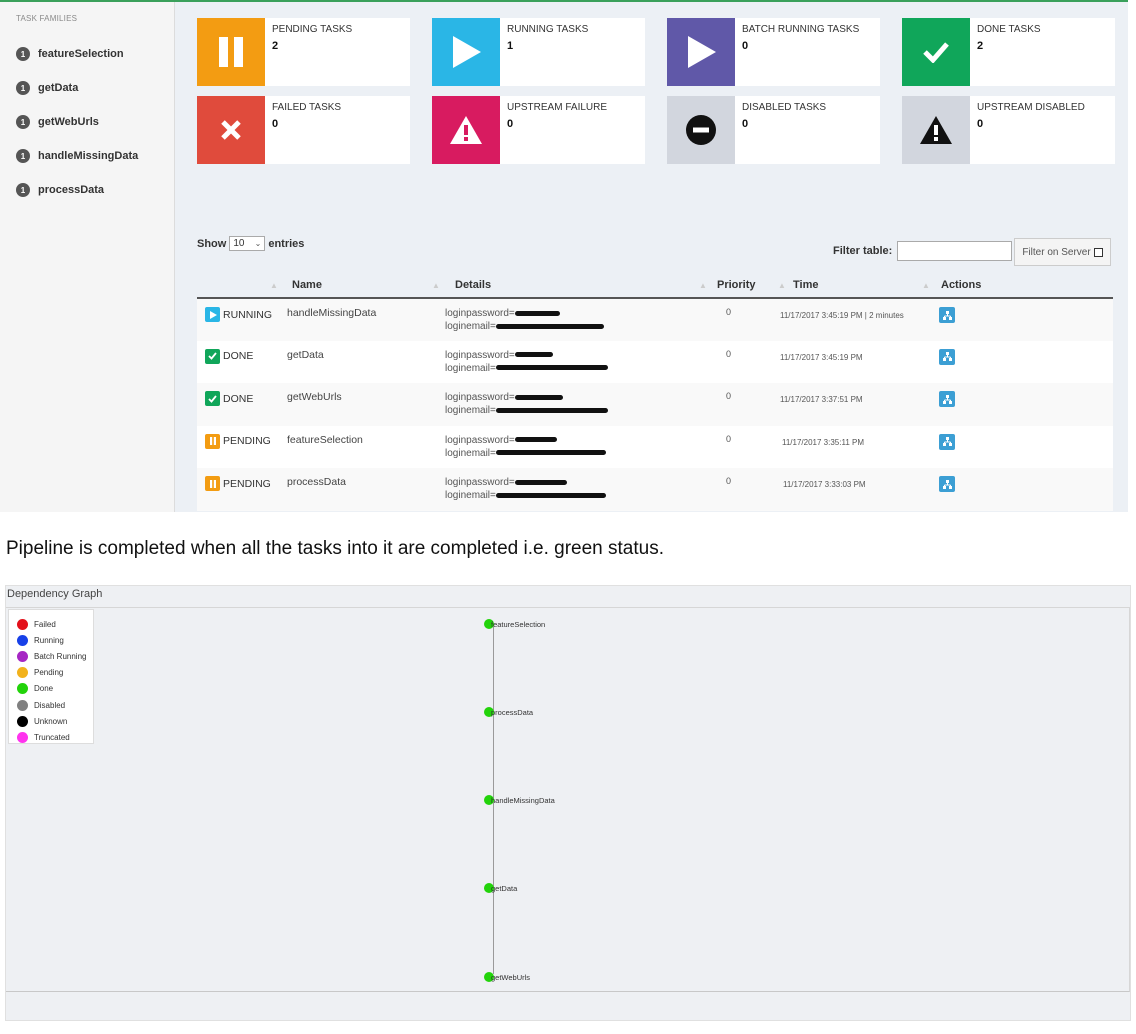 The height and width of the screenshot is (1034, 1136). What do you see at coordinates (303, 52) in the screenshot?
I see `status-box-pending: PENDING TASKS 2` at bounding box center [303, 52].